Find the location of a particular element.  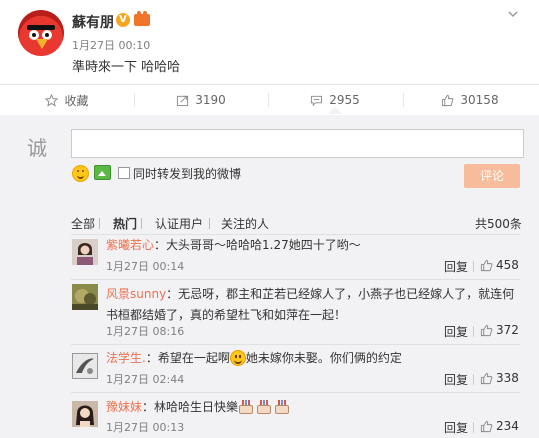

forward-label: 同时转发到我的微博 is located at coordinates (187, 173).